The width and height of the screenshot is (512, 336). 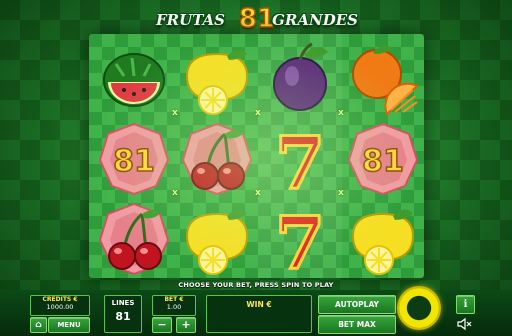 What do you see at coordinates (134, 78) in the screenshot?
I see `symbol-watermelon` at bounding box center [134, 78].